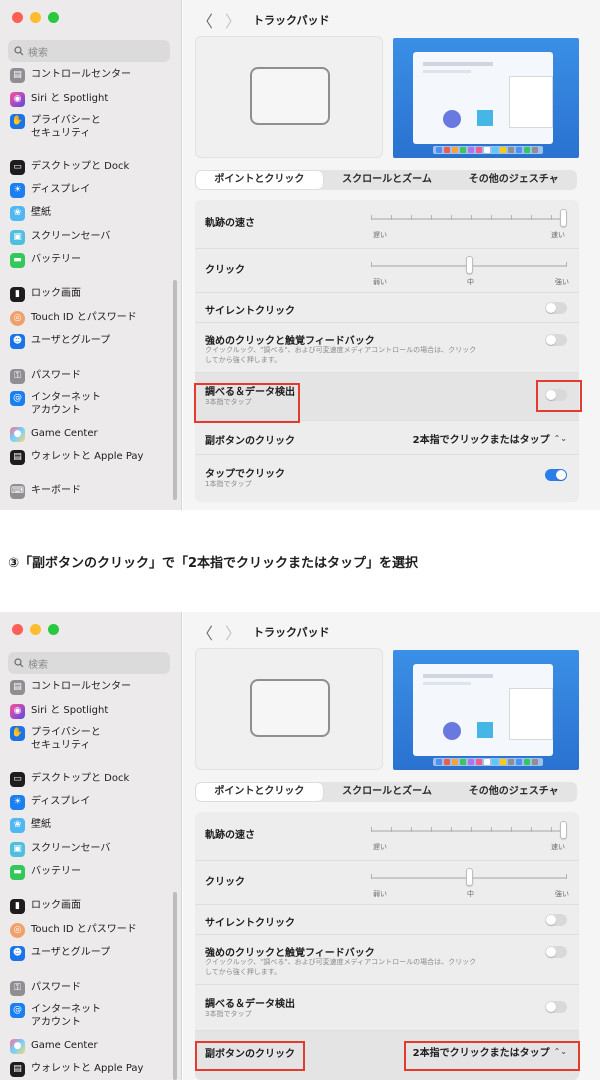 The width and height of the screenshot is (600, 1080). I want to click on sidebar-item-label: Siri と Spotlight, so click(70, 98).